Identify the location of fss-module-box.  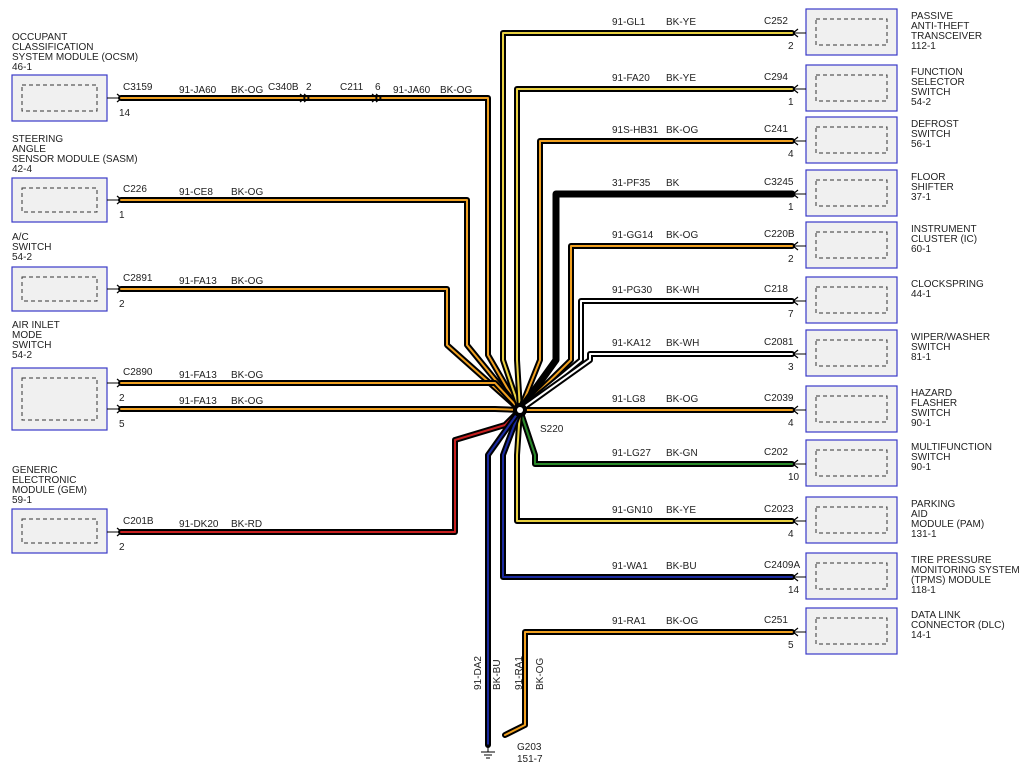
(851, 88).